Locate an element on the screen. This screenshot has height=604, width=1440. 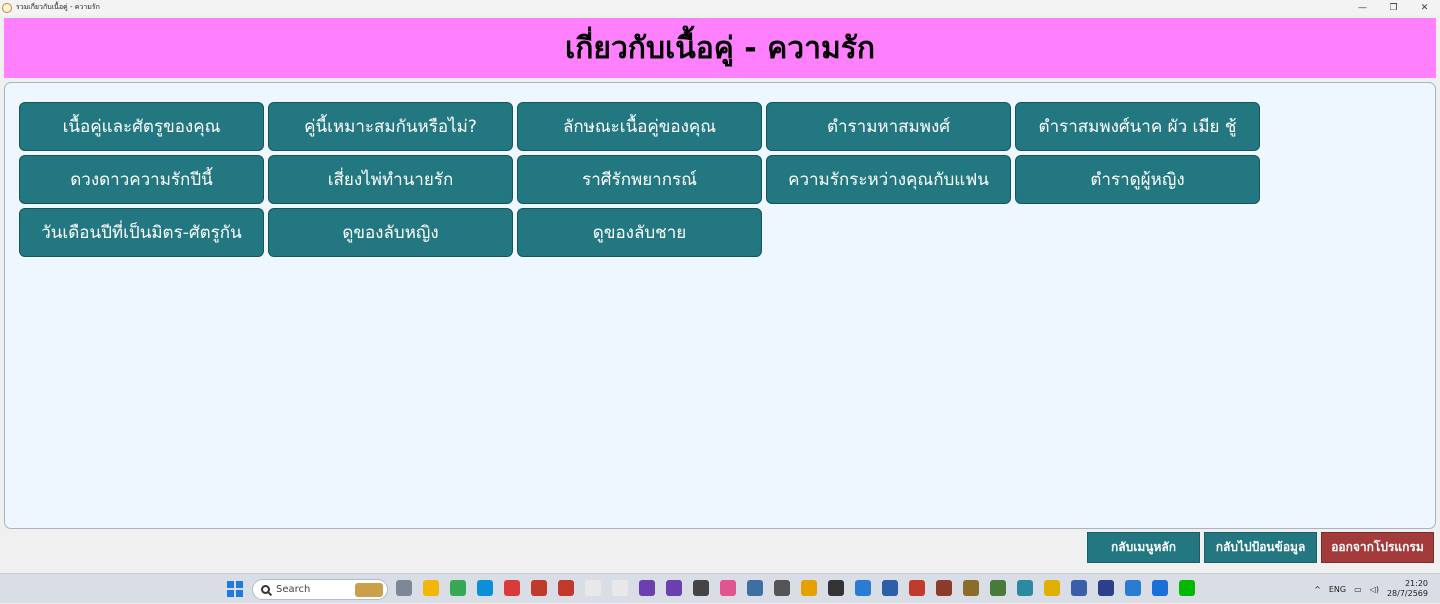
search-placeholder: Search is located at coordinates (293, 589).